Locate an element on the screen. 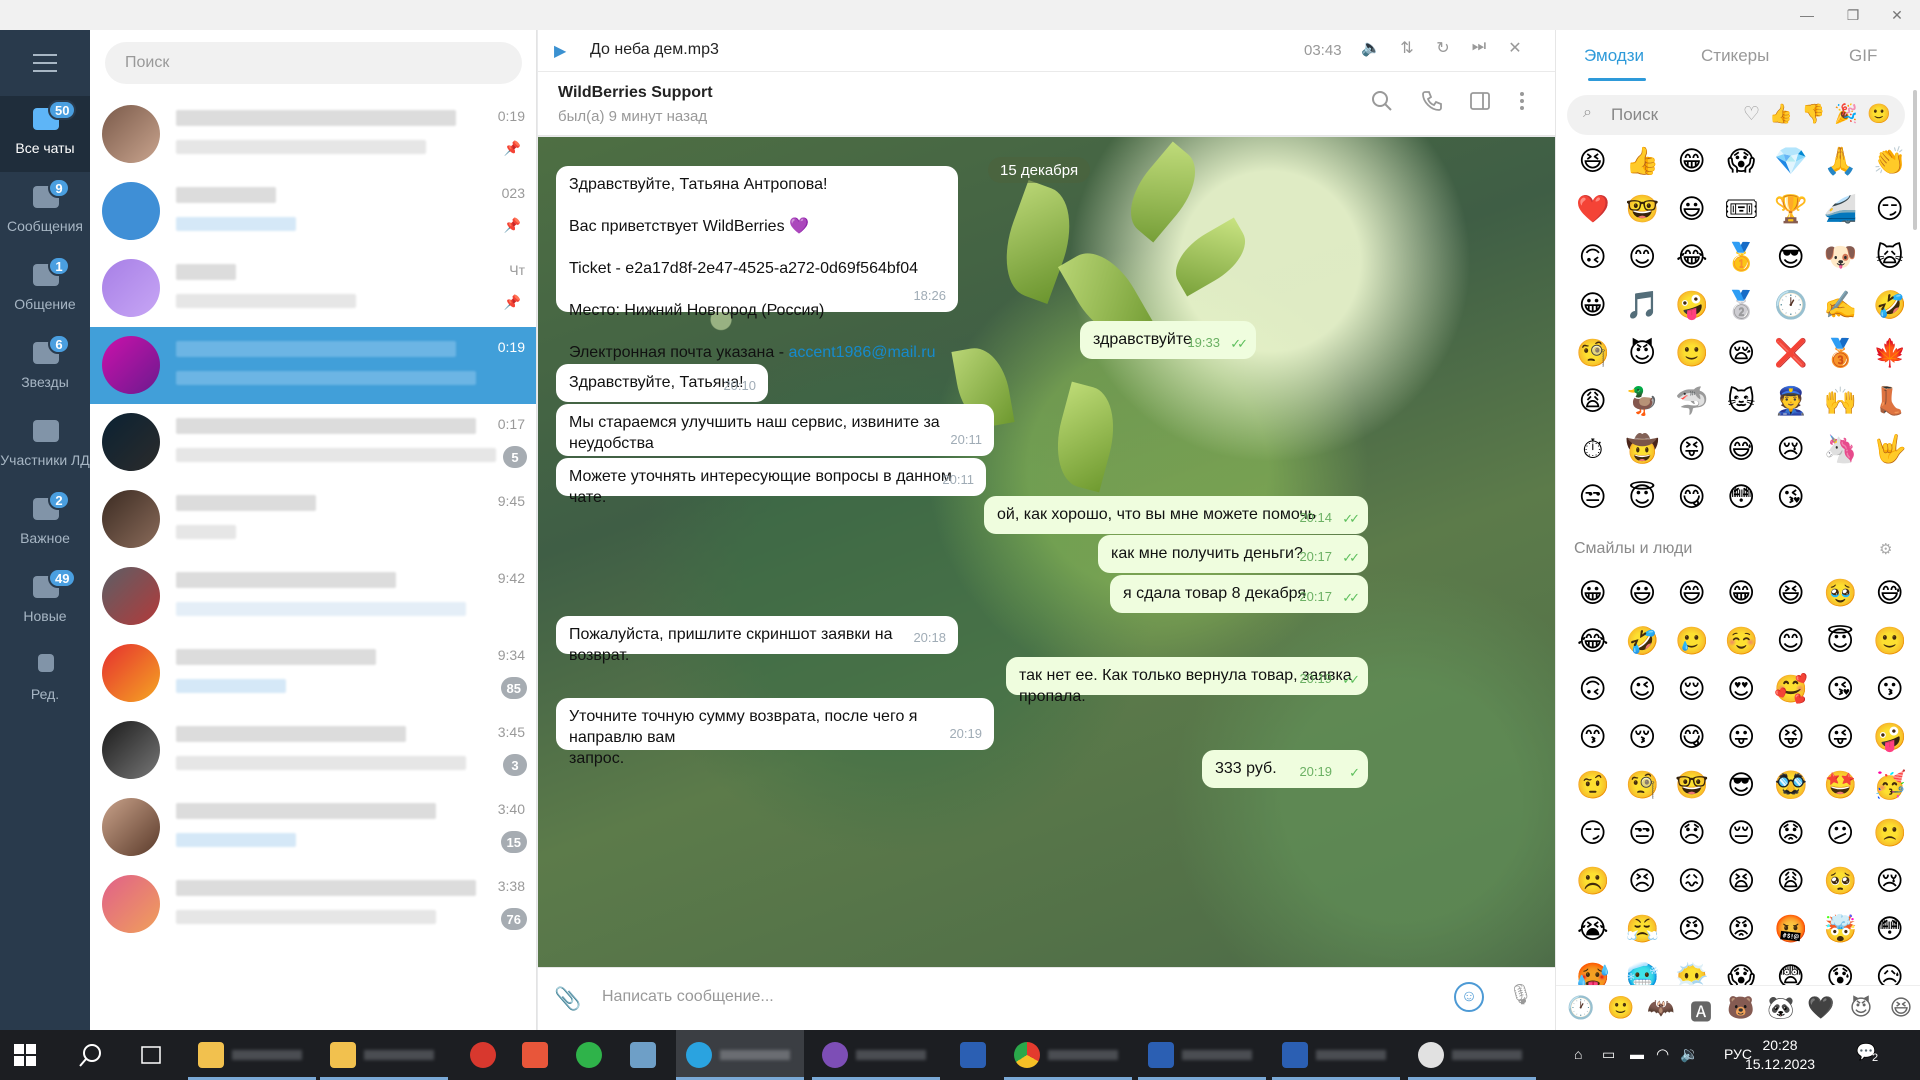 This screenshot has width=1920, height=1080. emoji-item: 🤓 is located at coordinates (1692, 786).